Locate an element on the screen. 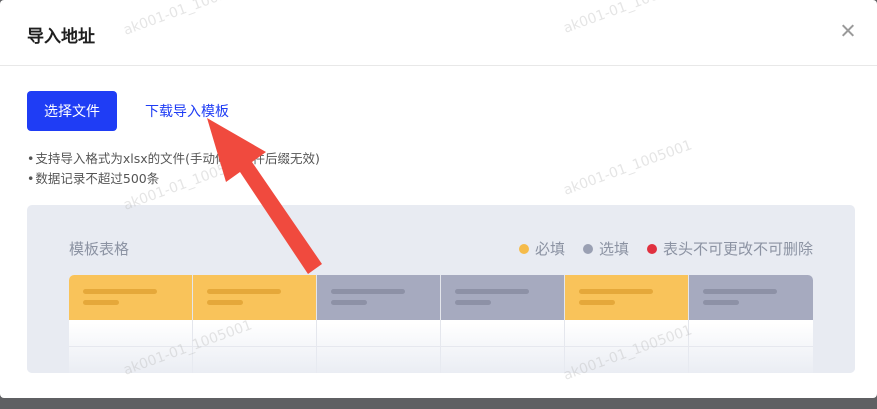  download-template-link: 下载导入模板 is located at coordinates (187, 111).